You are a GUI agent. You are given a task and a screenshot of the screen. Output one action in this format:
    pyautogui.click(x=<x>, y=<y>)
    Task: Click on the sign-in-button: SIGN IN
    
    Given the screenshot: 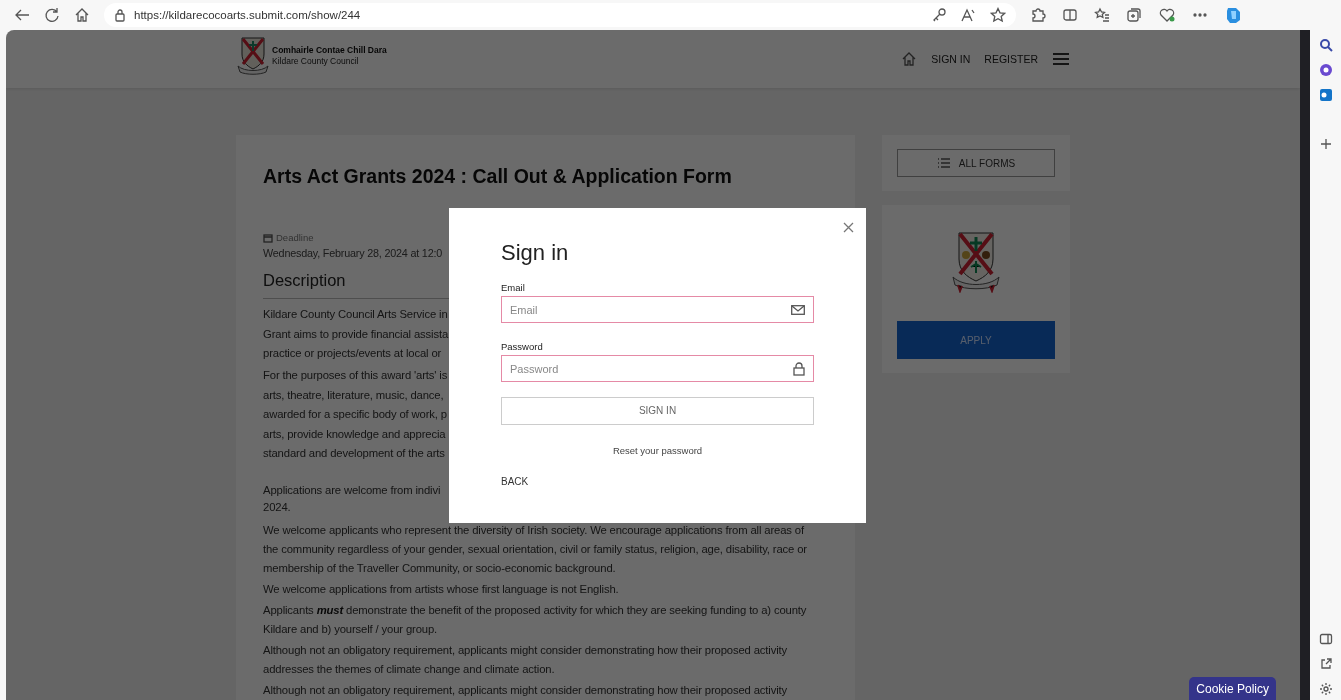 What is the action you would take?
    pyautogui.click(x=657, y=410)
    